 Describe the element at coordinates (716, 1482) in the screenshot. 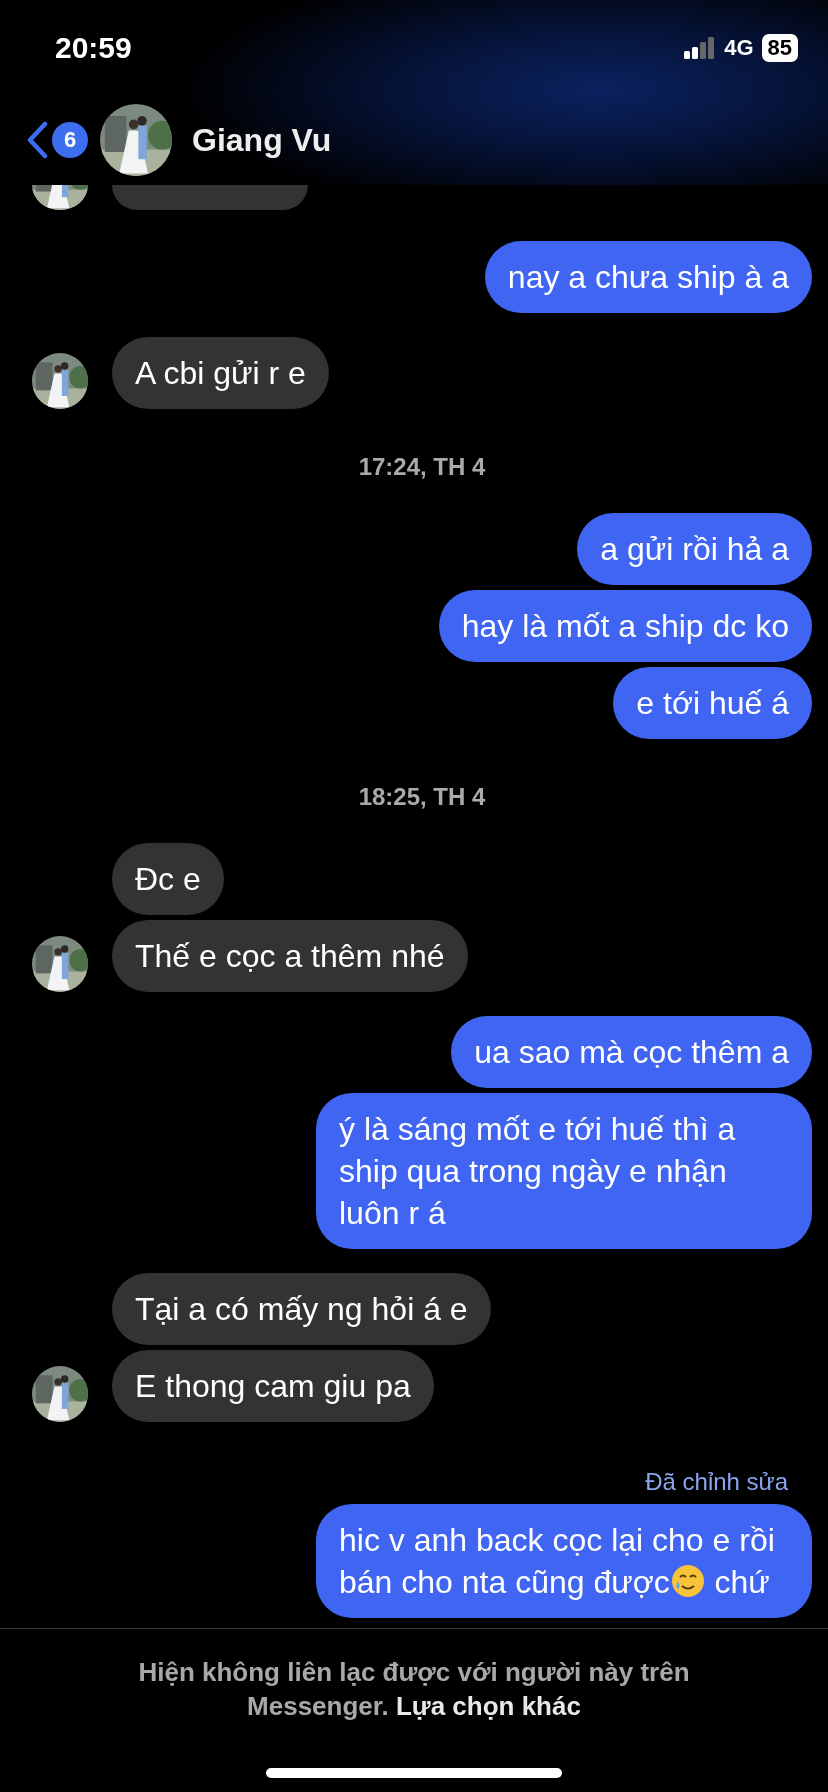

I see `edited-label: Đã chỉnh sửa` at that location.